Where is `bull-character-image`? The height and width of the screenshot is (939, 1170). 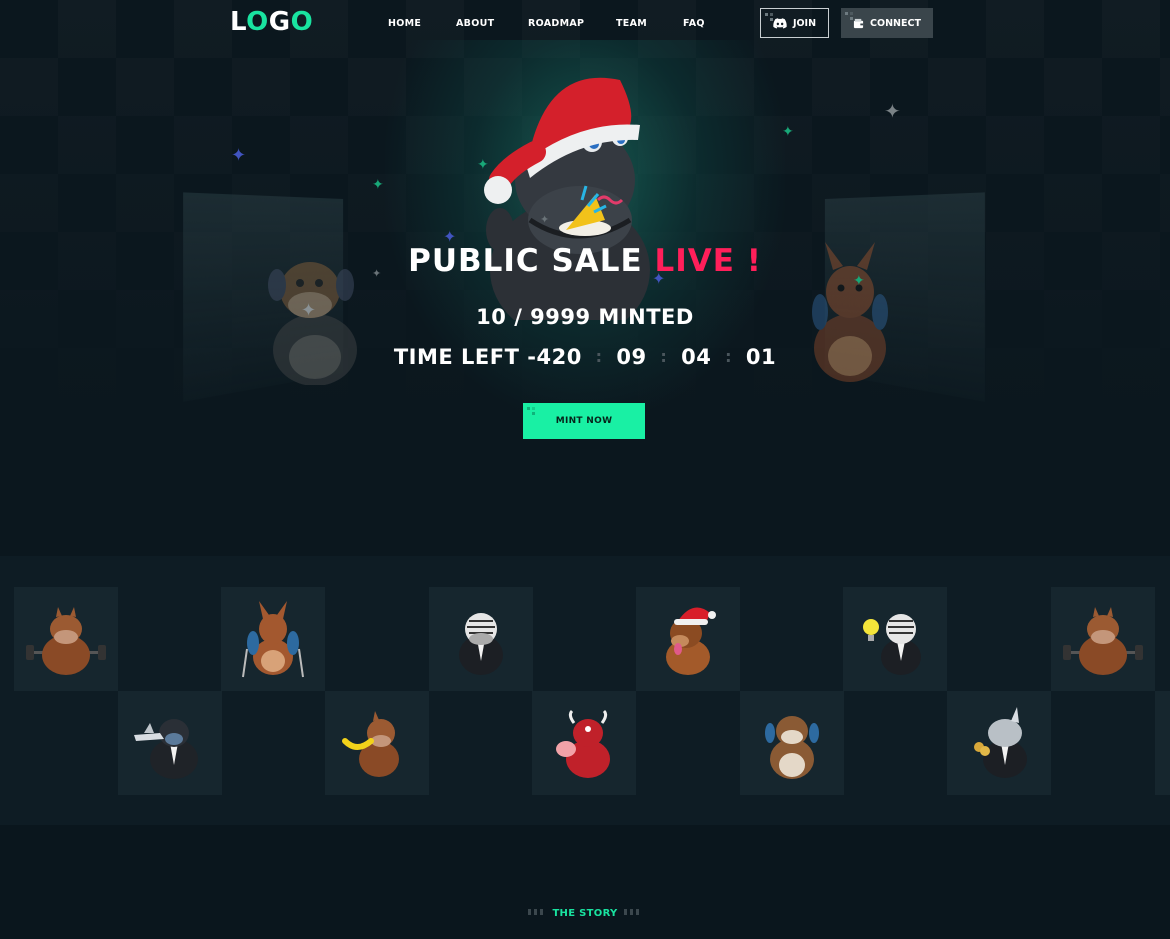 bull-character-image is located at coordinates (583, 743).